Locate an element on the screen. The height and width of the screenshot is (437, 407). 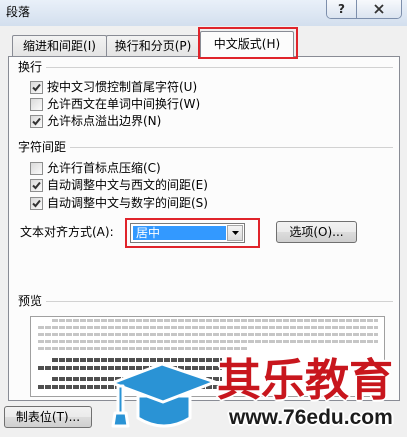
caption-buttons: ? is located at coordinates (364, 9).